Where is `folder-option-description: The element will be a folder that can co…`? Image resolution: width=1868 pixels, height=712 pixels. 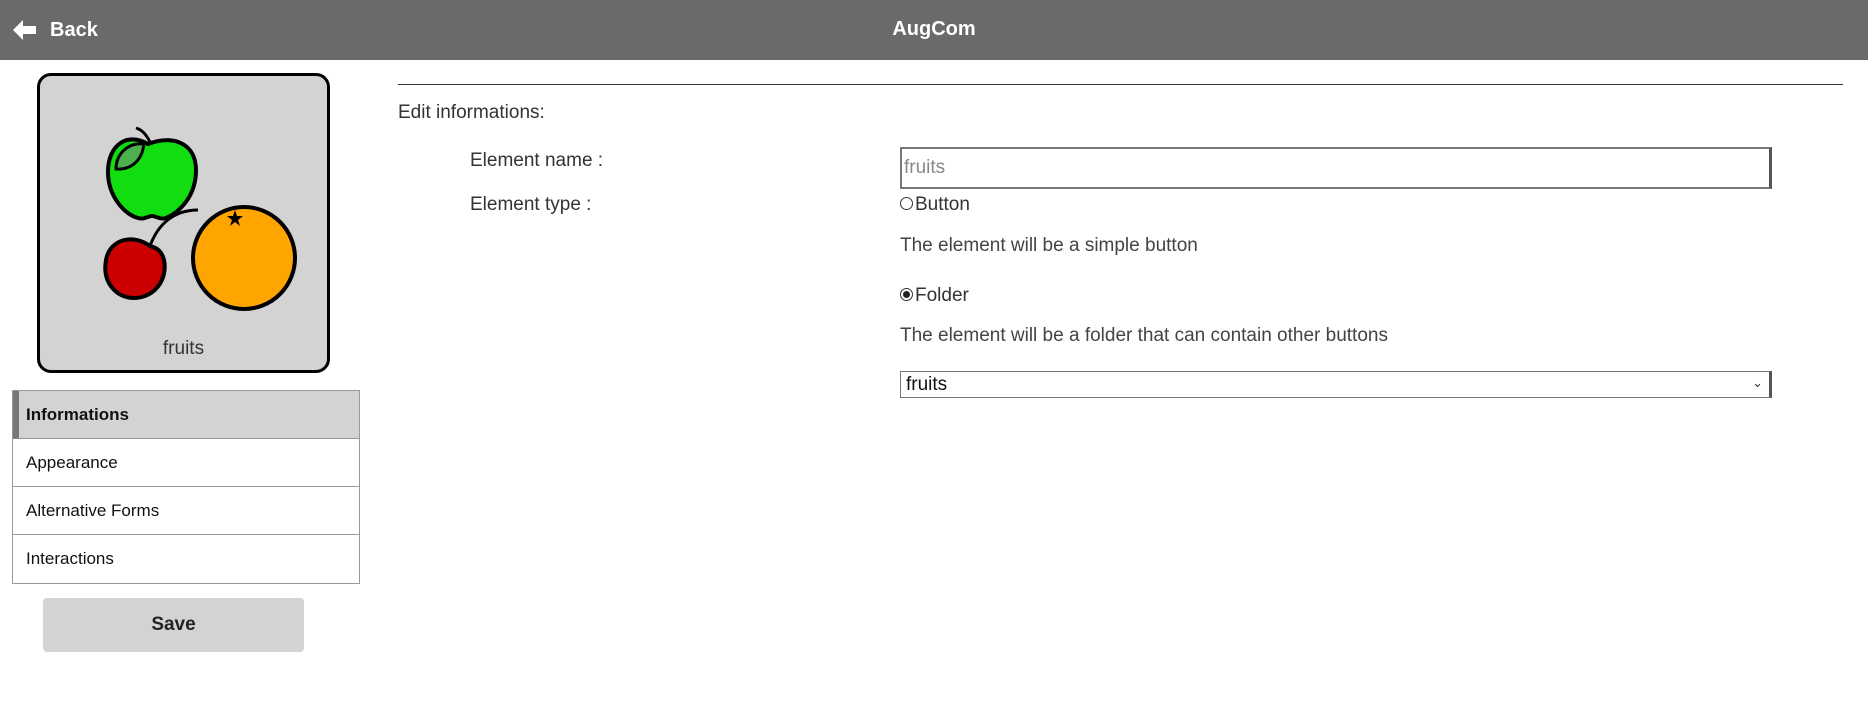 folder-option-description: The element will be a folder that can co… is located at coordinates (1144, 335).